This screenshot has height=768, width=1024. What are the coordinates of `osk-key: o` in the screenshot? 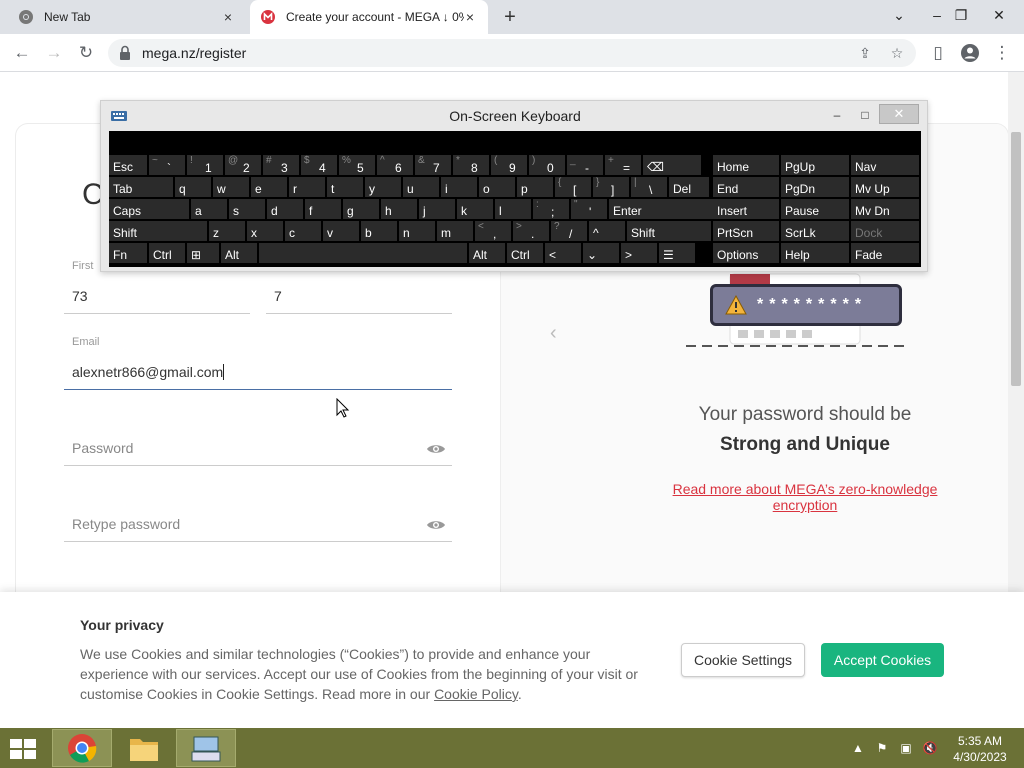 It's located at (497, 187).